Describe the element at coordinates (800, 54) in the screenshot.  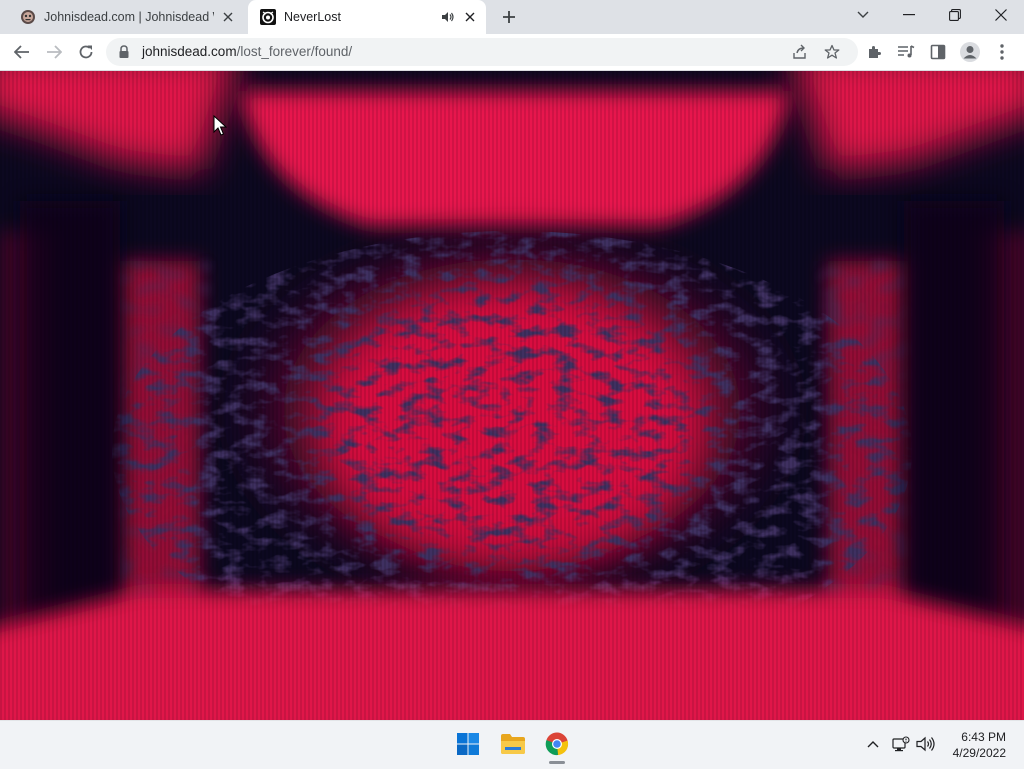
I see `share-icon` at that location.